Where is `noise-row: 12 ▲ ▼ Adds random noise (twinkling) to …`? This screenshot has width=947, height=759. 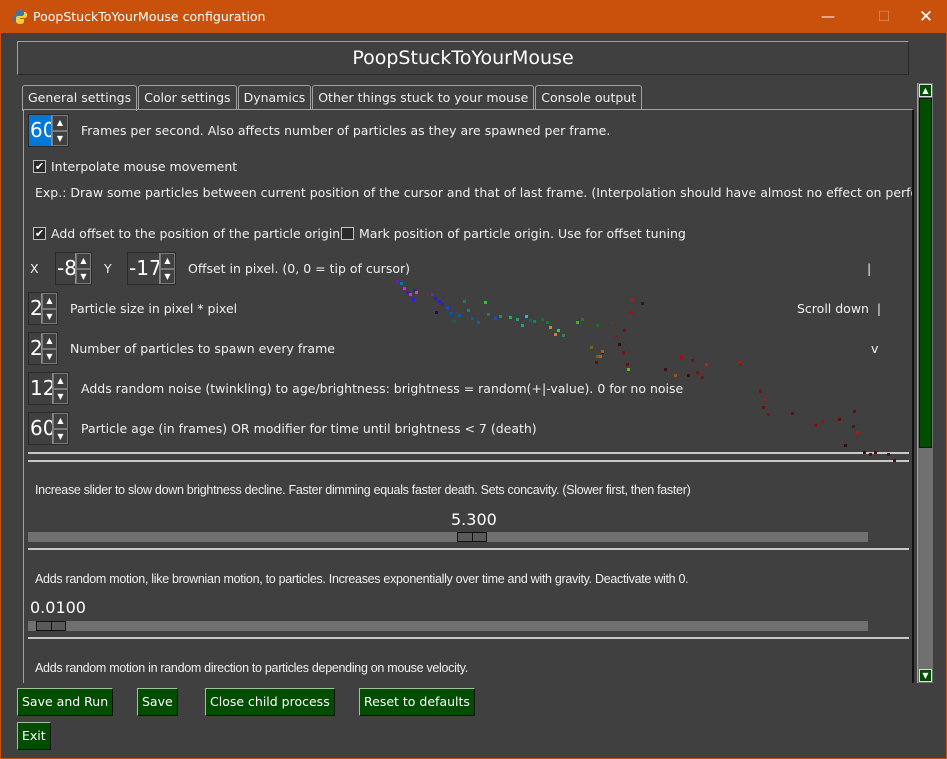
noise-row: 12 ▲ ▼ Adds random noise (twinkling) to … is located at coordinates (355, 388).